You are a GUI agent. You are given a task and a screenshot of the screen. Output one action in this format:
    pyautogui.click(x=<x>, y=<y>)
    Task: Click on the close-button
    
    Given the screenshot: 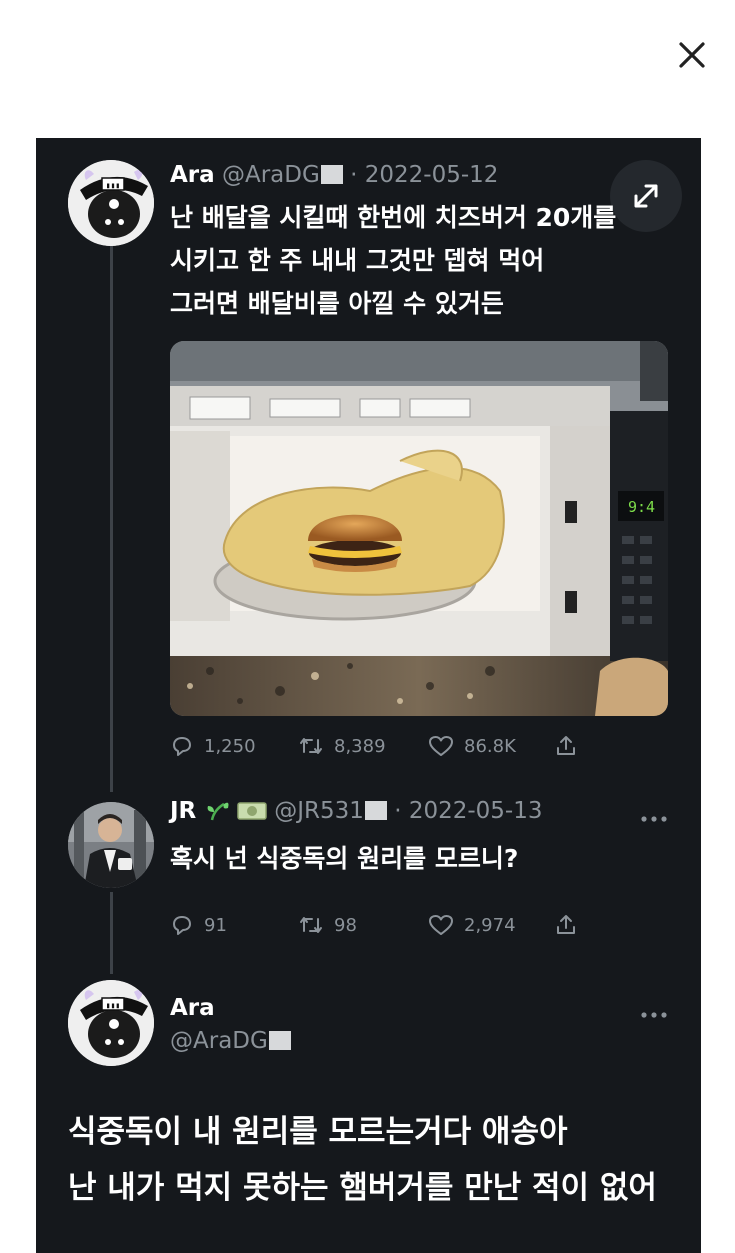 What is the action you would take?
    pyautogui.click(x=692, y=55)
    